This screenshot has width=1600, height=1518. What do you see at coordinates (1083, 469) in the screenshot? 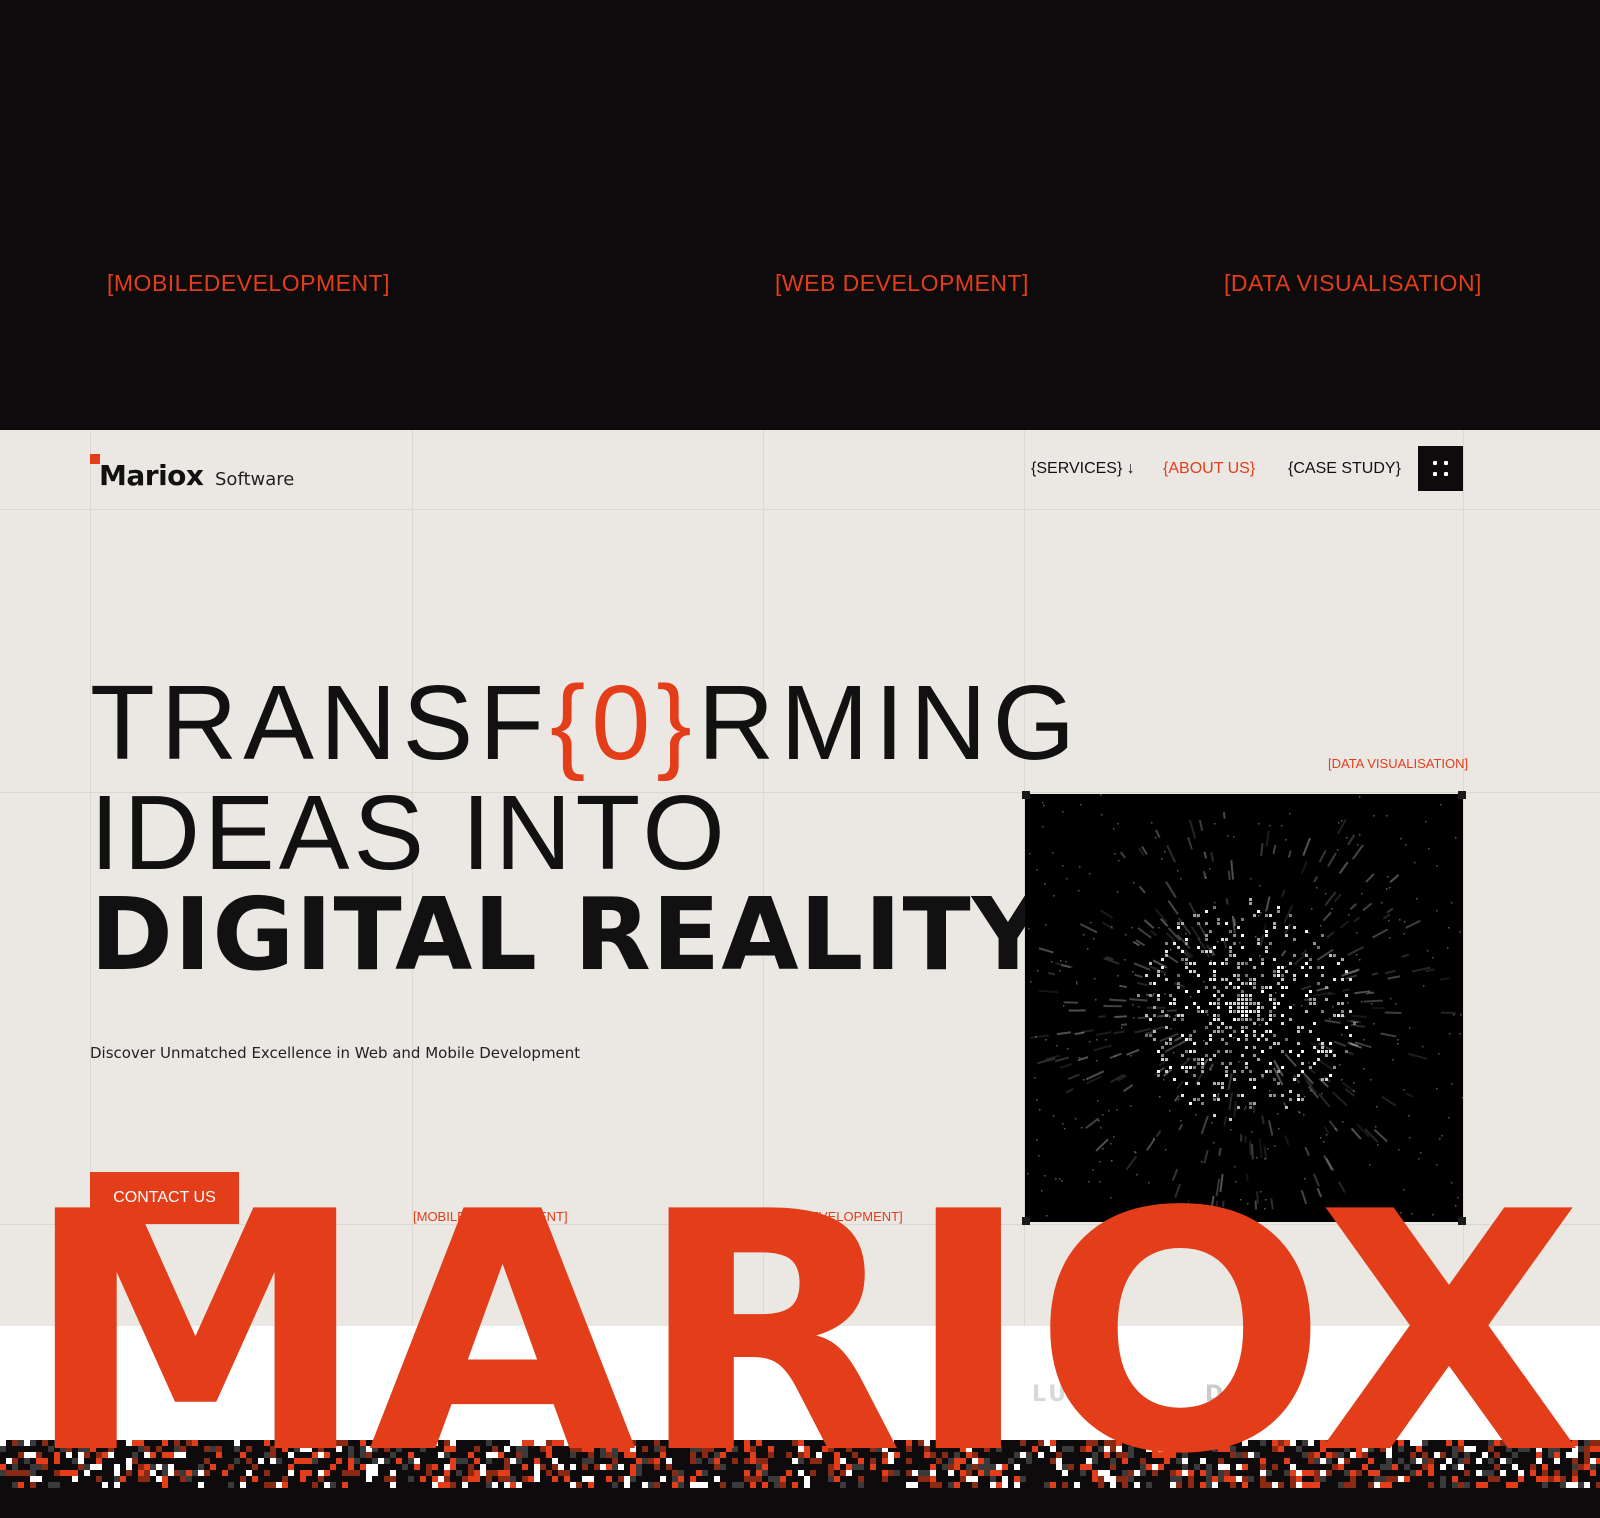
I see `nav-services: {SERVICES} ↓` at bounding box center [1083, 469].